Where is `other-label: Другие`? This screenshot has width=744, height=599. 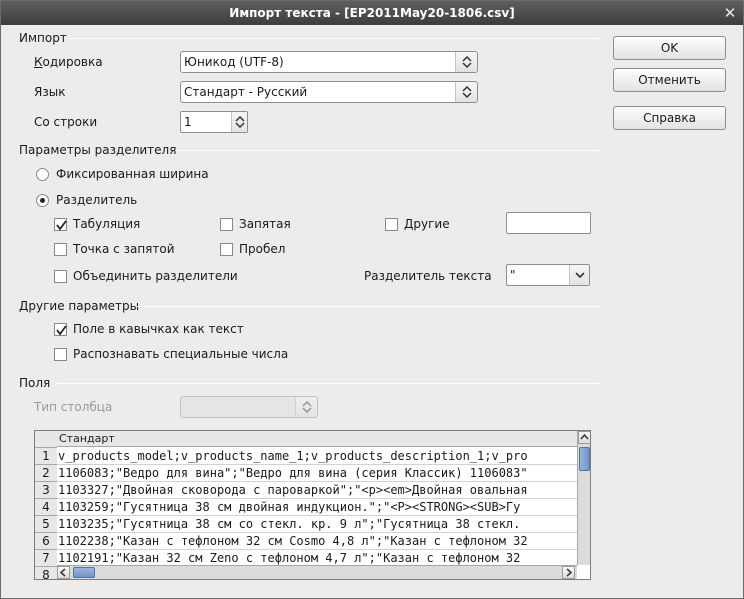 other-label: Другие is located at coordinates (427, 224).